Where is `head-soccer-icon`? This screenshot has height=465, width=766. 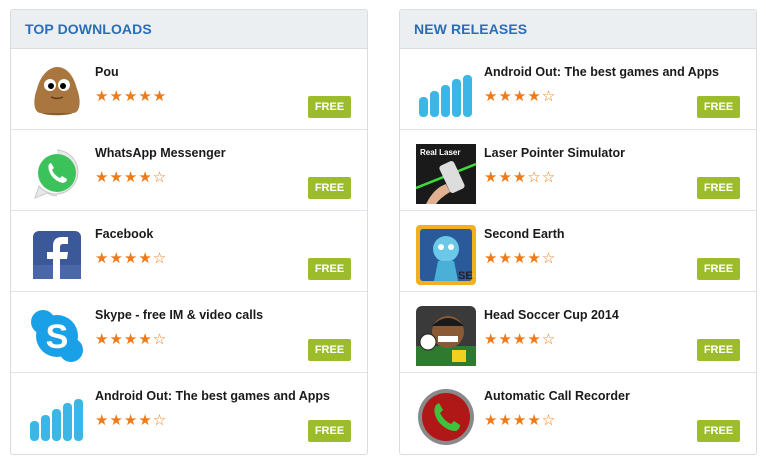 head-soccer-icon is located at coordinates (446, 336).